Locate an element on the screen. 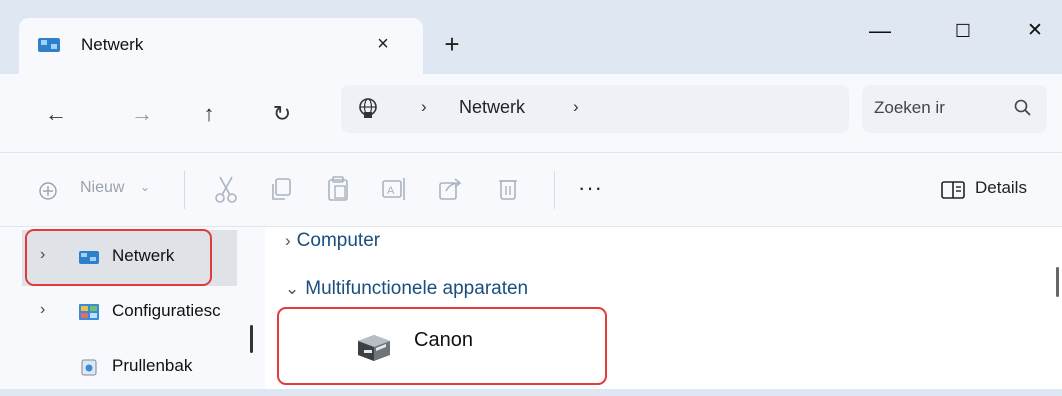 The image size is (1062, 396). sidebar-scrollbar is located at coordinates (251, 339).